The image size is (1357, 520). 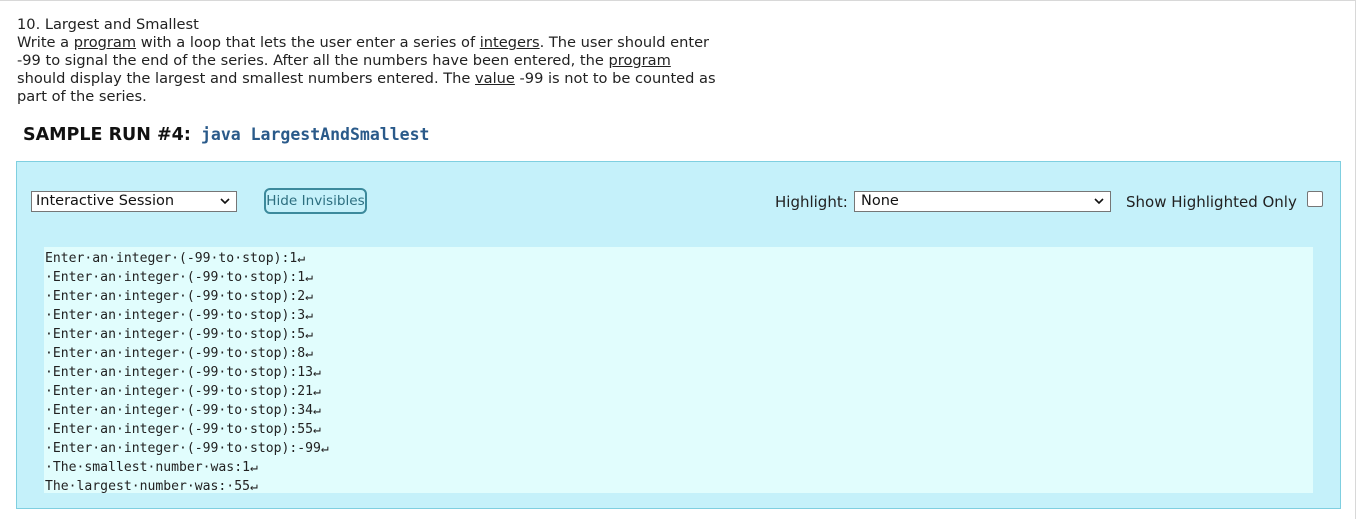 I want to click on session-type-value: Interactive Session, so click(x=105, y=201).